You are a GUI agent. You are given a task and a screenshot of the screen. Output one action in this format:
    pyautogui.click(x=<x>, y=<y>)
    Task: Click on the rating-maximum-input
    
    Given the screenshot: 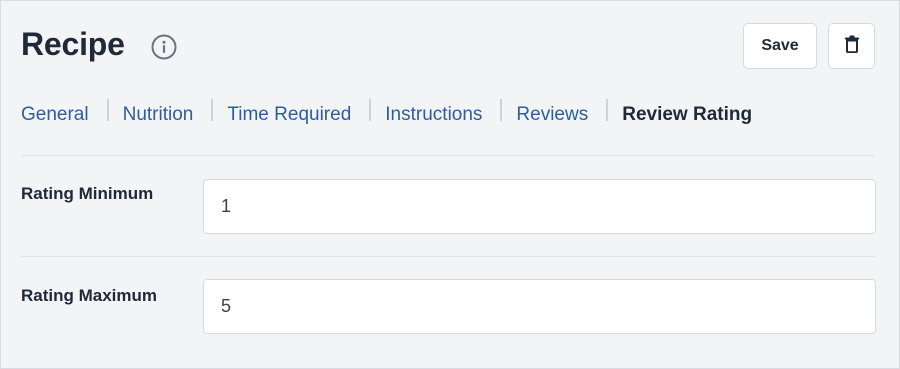 What is the action you would take?
    pyautogui.click(x=539, y=306)
    